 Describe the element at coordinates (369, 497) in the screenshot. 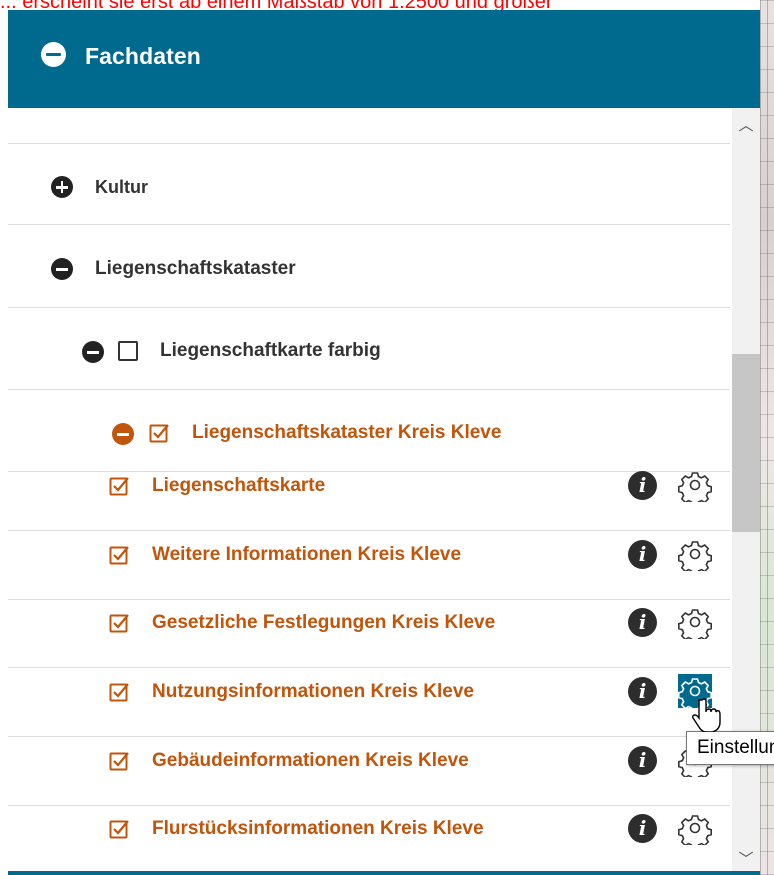

I see `layer-row: Liegenschaftskarte i` at that location.